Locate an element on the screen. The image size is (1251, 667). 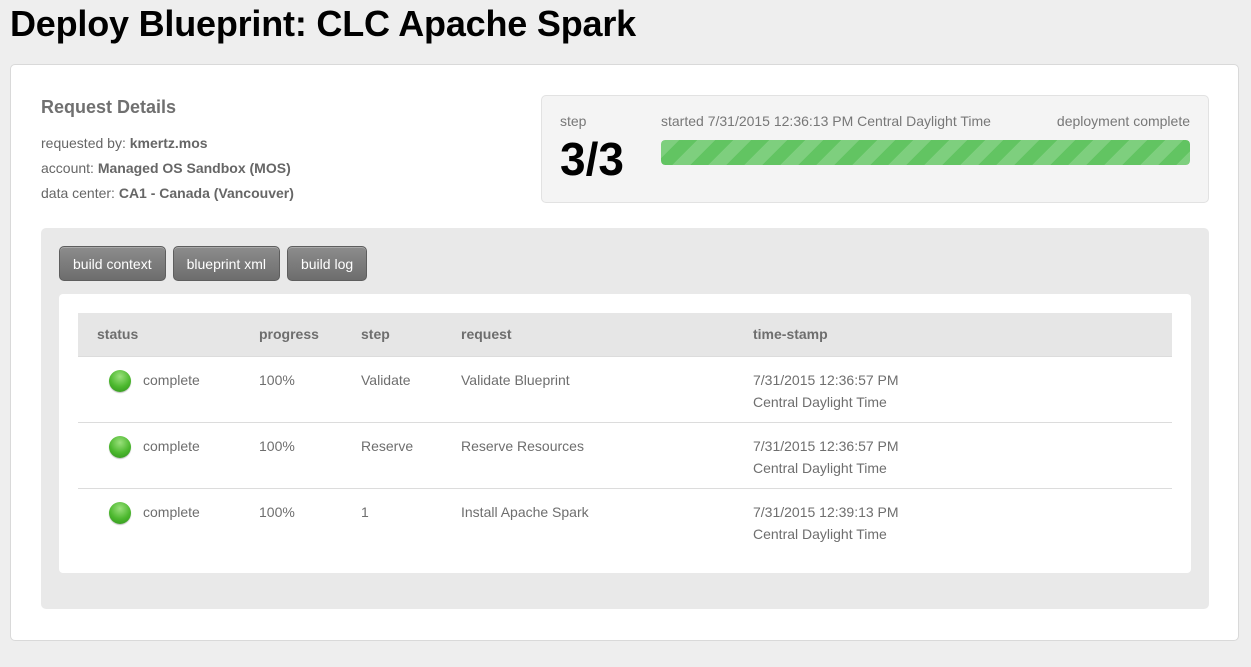
requested-by-value: kmertz.mos is located at coordinates (168, 143).